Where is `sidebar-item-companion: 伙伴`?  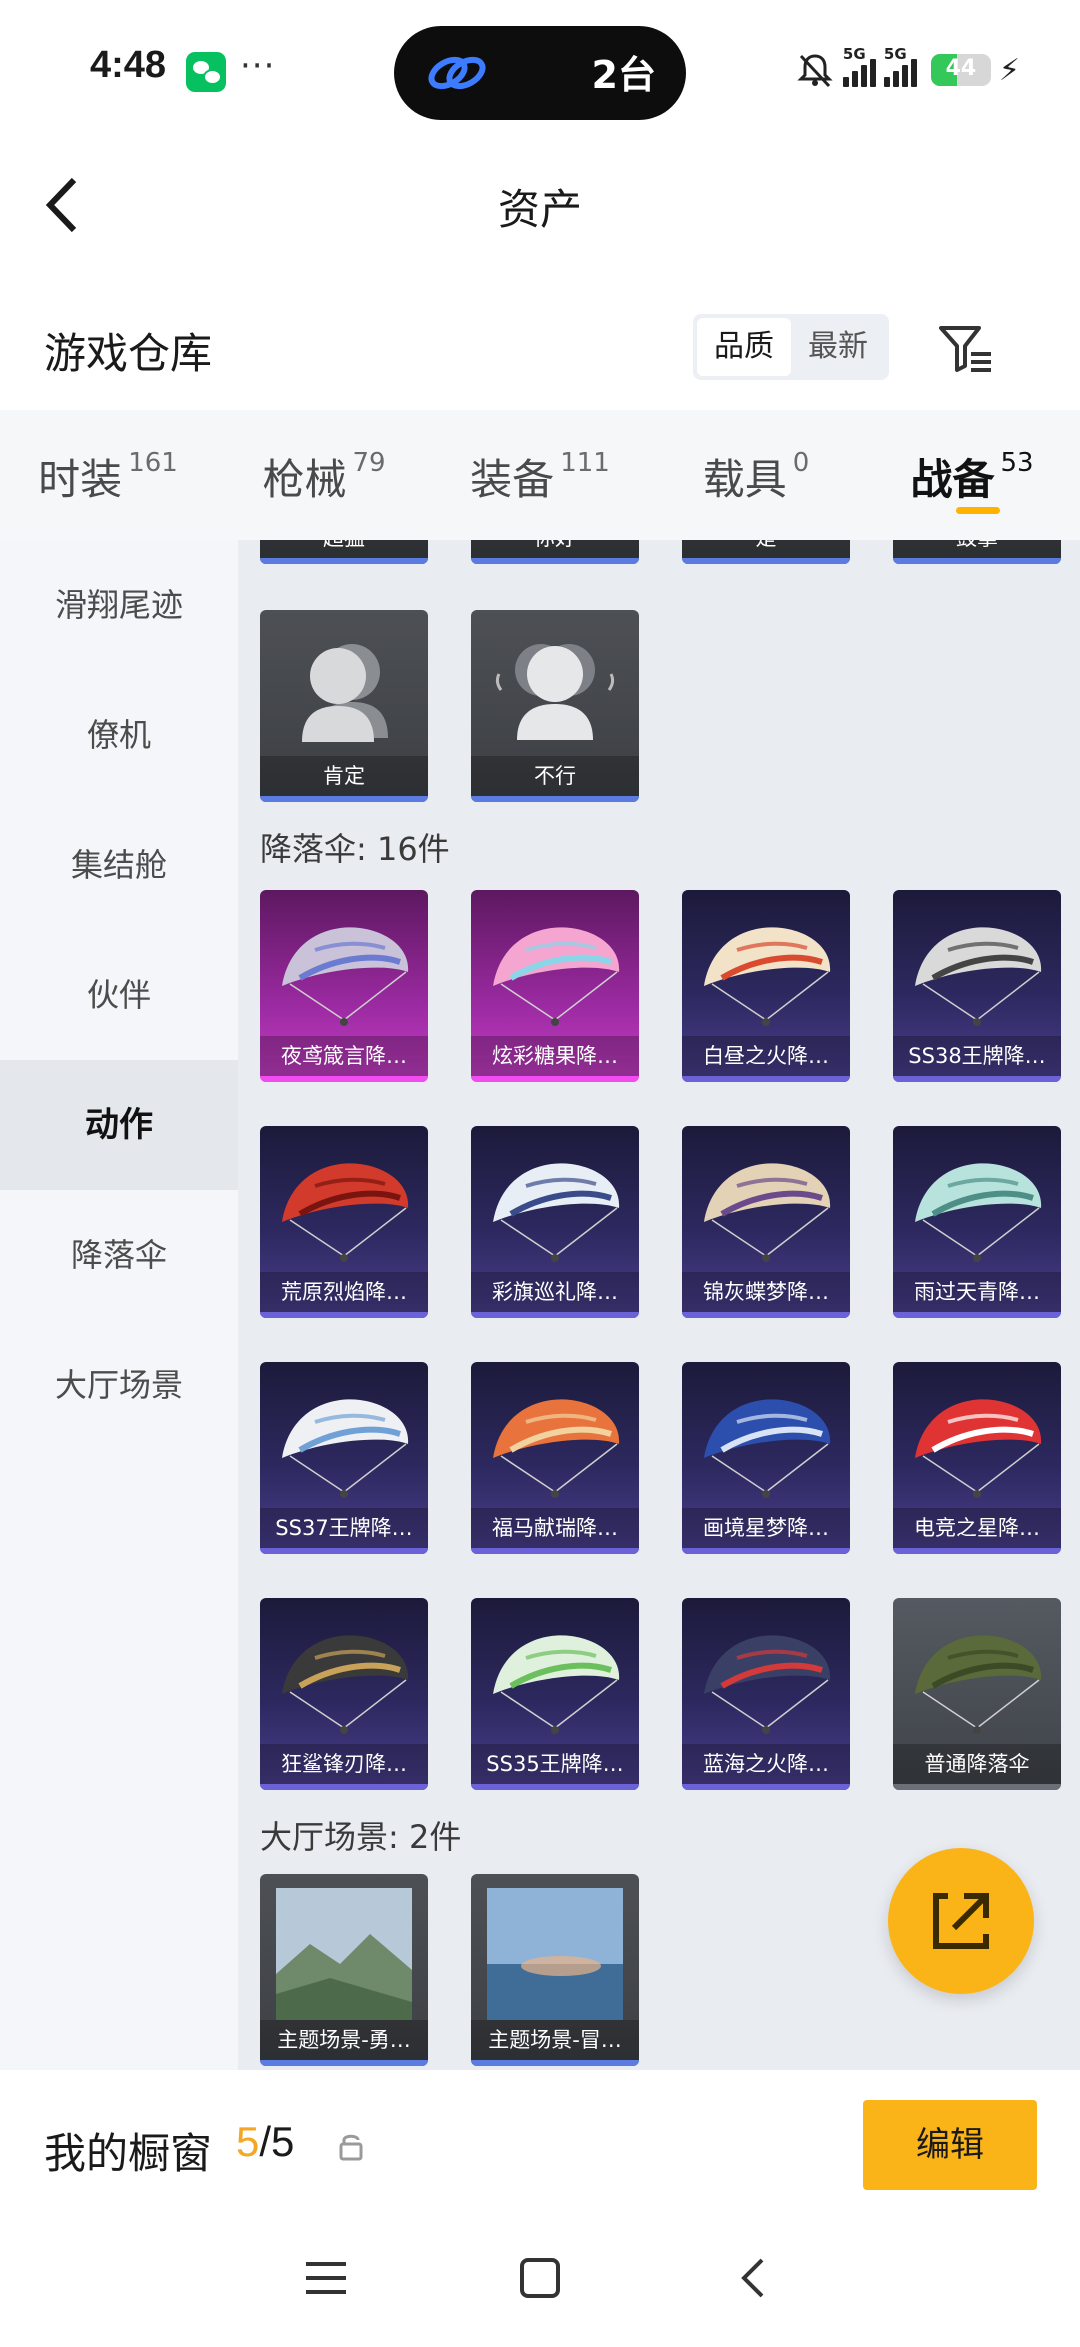 sidebar-item-companion: 伙伴 is located at coordinates (119, 995).